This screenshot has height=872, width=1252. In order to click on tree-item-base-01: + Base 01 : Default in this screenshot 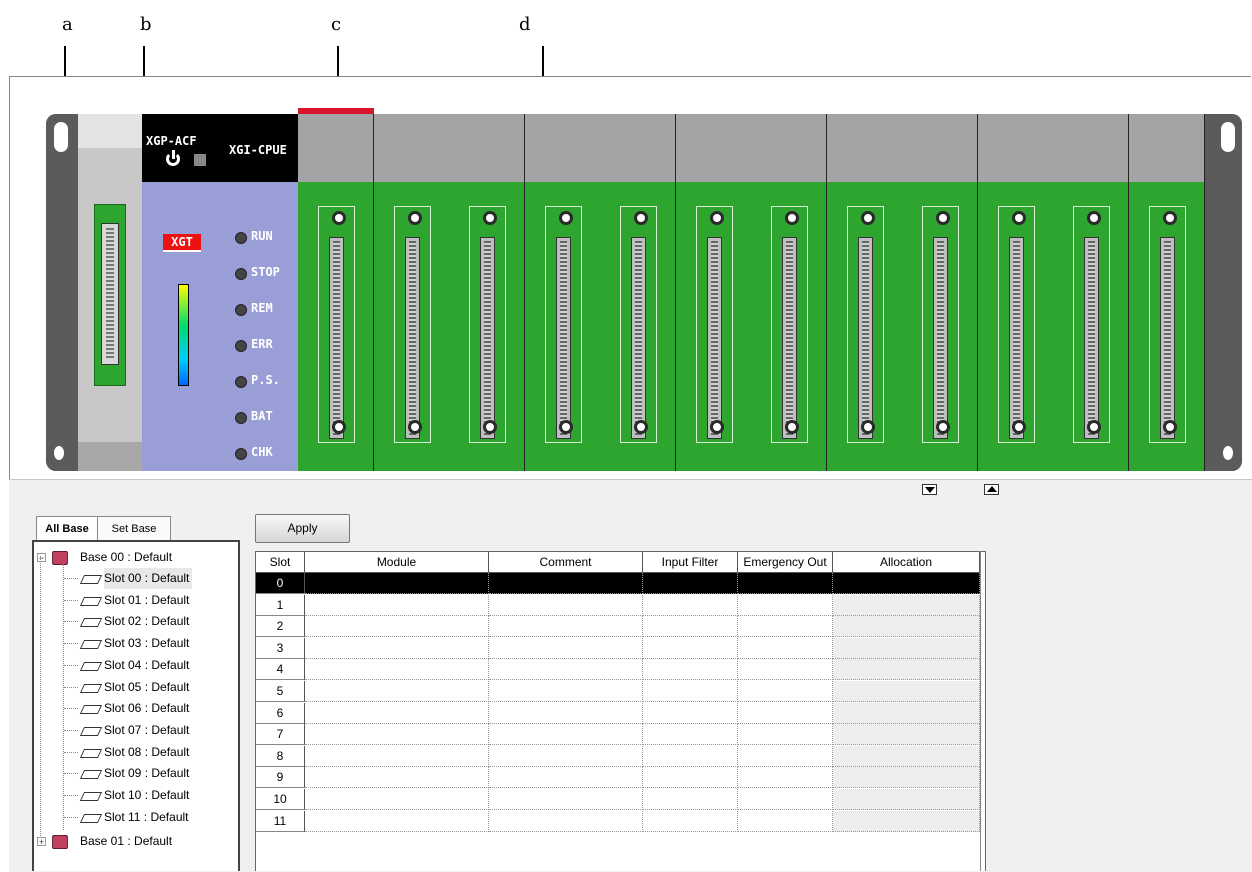, I will do `click(136, 841)`.